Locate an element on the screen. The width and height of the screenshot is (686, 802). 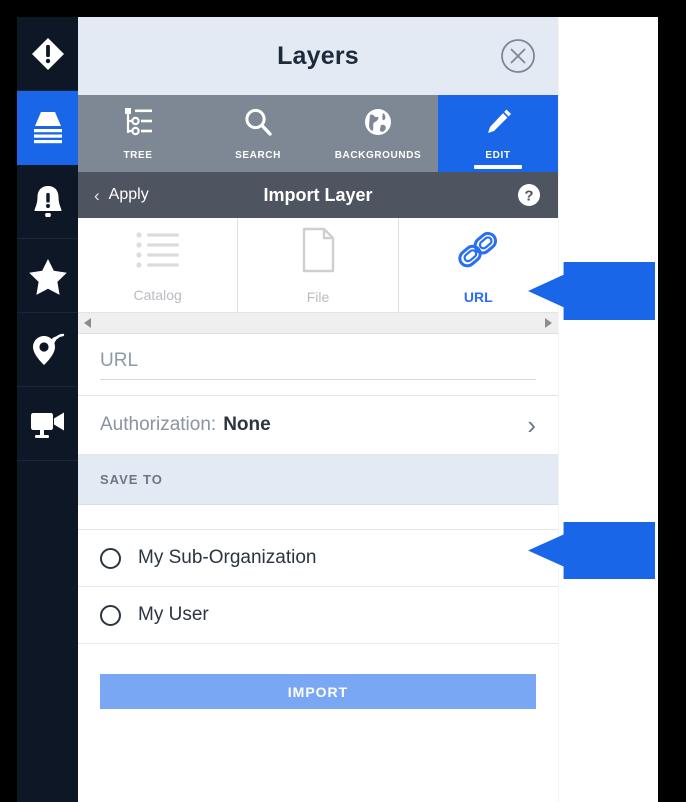
import-subheader: ‹ Apply Import Layer ? is located at coordinates (318, 195).